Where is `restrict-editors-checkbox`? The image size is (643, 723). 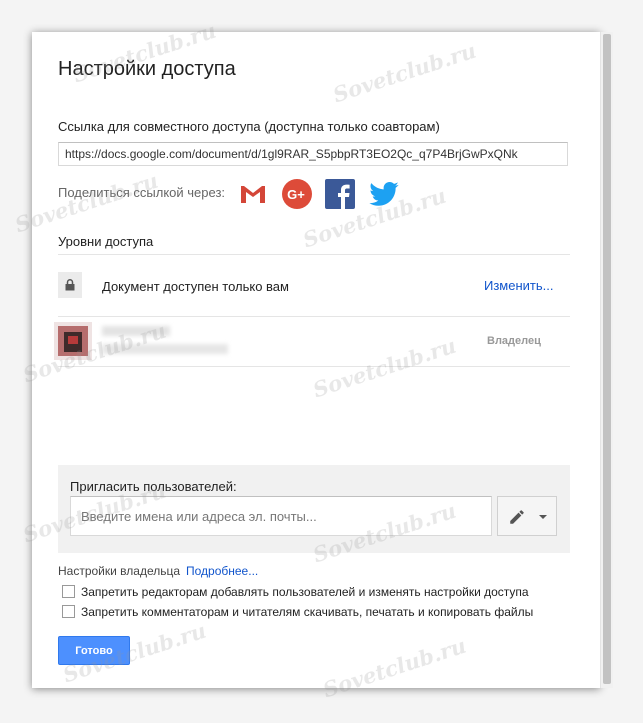
restrict-editors-checkbox is located at coordinates (68, 591).